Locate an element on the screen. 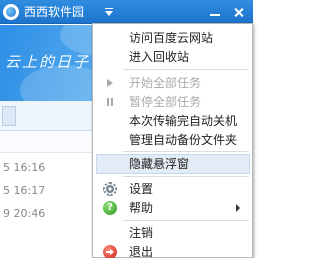 The image size is (320, 258). menu-item-exit: 退出 is located at coordinates (172, 250).